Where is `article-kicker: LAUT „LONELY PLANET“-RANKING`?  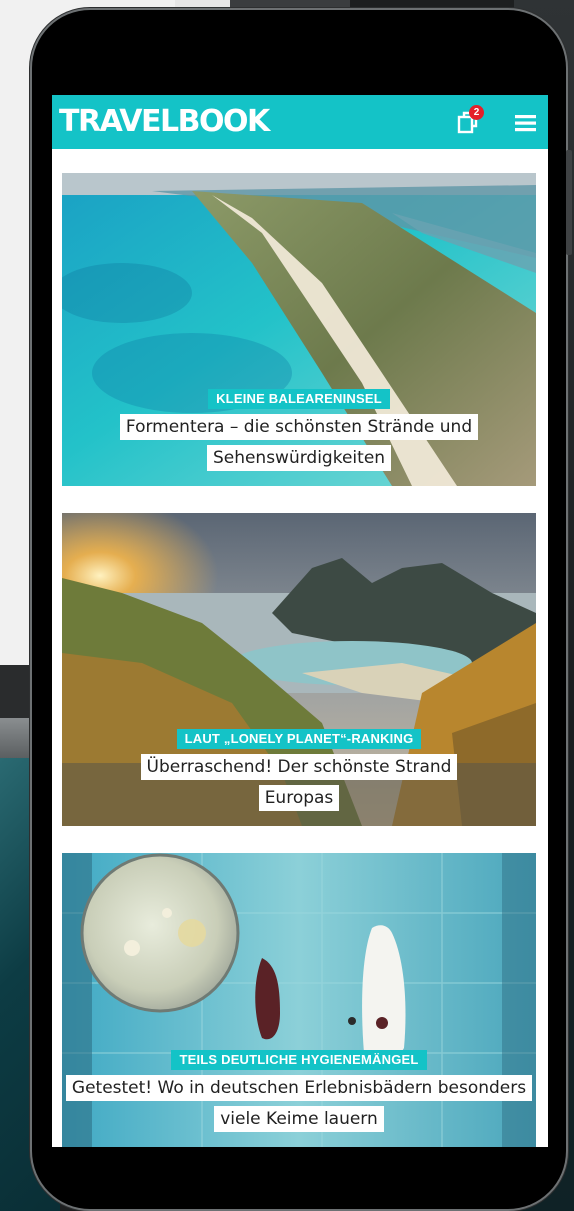
article-kicker: LAUT „LONELY PLANET“-RANKING is located at coordinates (299, 739).